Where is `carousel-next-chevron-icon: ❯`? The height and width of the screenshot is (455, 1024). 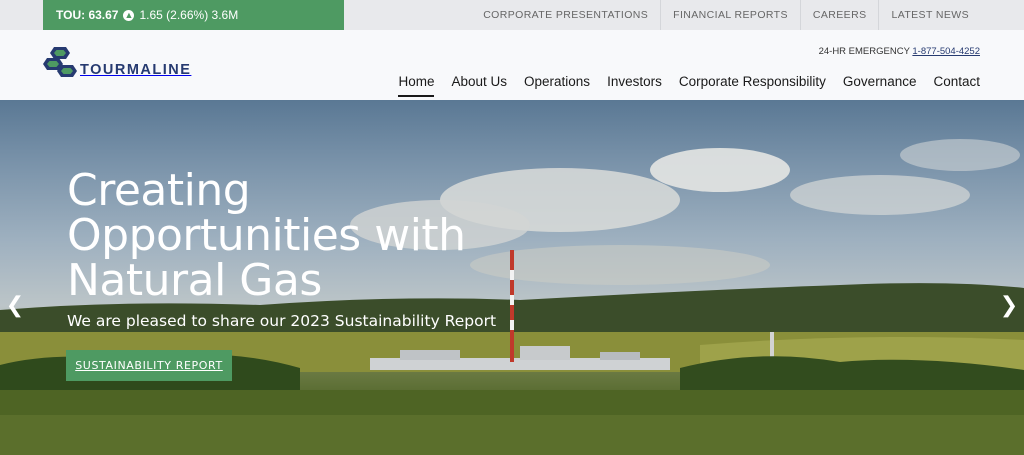
carousel-next-chevron-icon: ❯ is located at coordinates (1009, 305).